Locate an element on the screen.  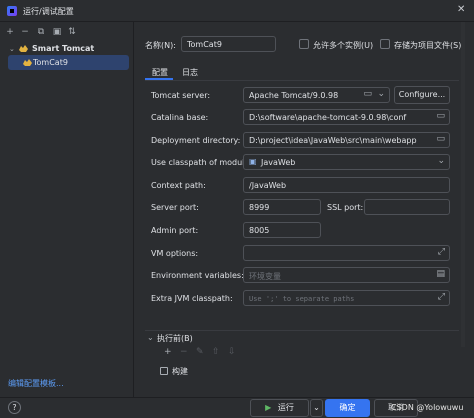
remove-task-icon: − is located at coordinates (184, 352).